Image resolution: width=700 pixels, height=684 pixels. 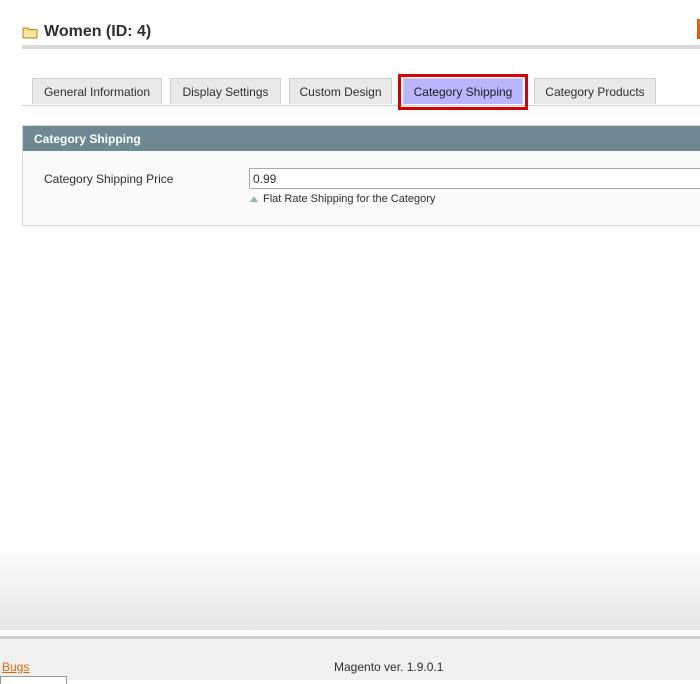 I want to click on page-header: Women (ID: 4), so click(x=86, y=32).